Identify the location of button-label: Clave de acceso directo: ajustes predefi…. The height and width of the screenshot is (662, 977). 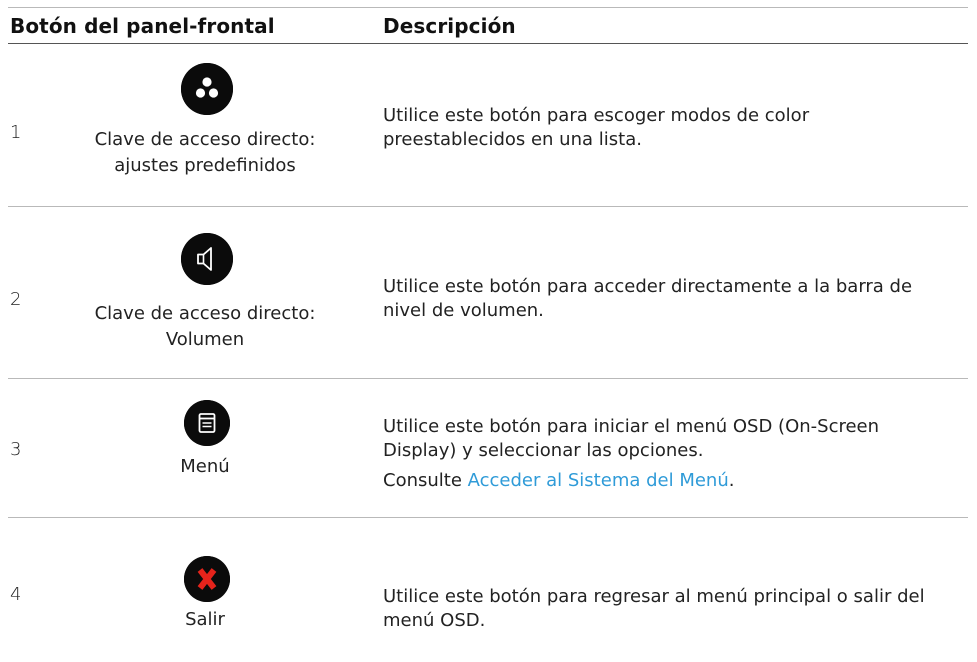
(205, 153).